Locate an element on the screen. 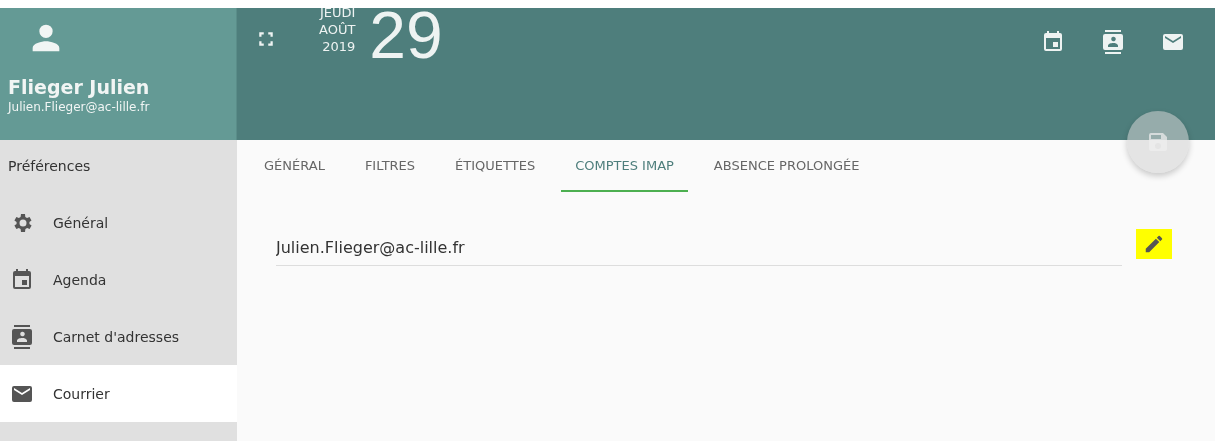  edit-button is located at coordinates (1154, 244).